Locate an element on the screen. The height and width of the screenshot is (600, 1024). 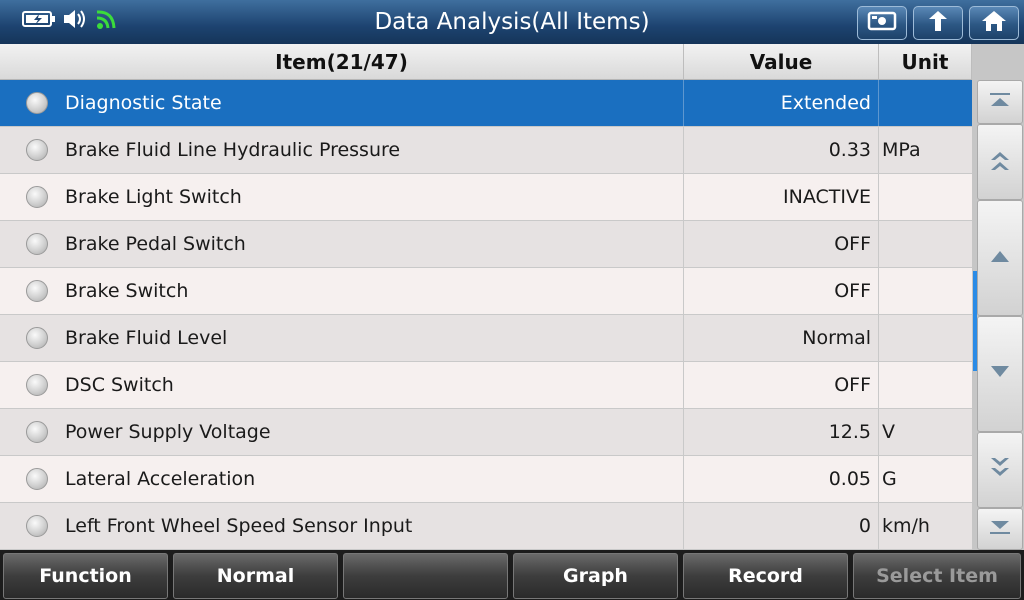
table-row: Brake Pedal Switch OFF is located at coordinates (486, 244).